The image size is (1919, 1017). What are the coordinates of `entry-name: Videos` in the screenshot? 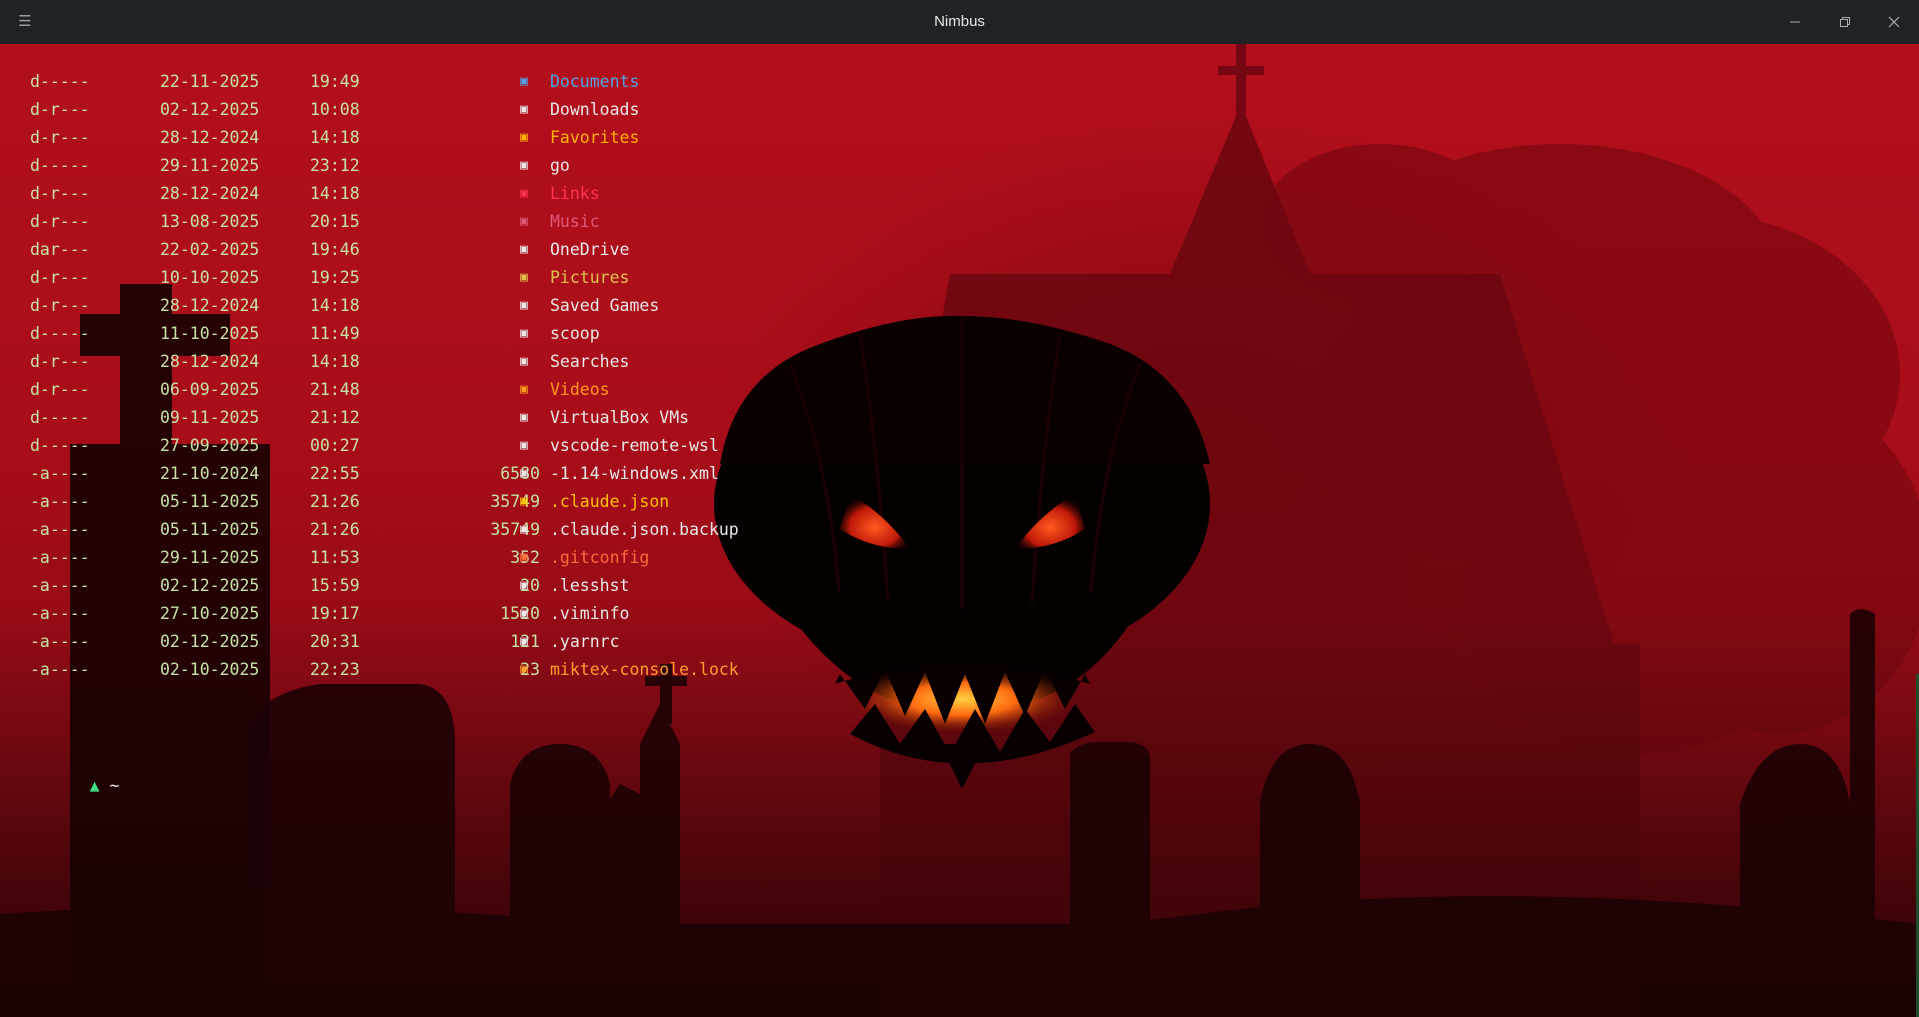 It's located at (580, 389).